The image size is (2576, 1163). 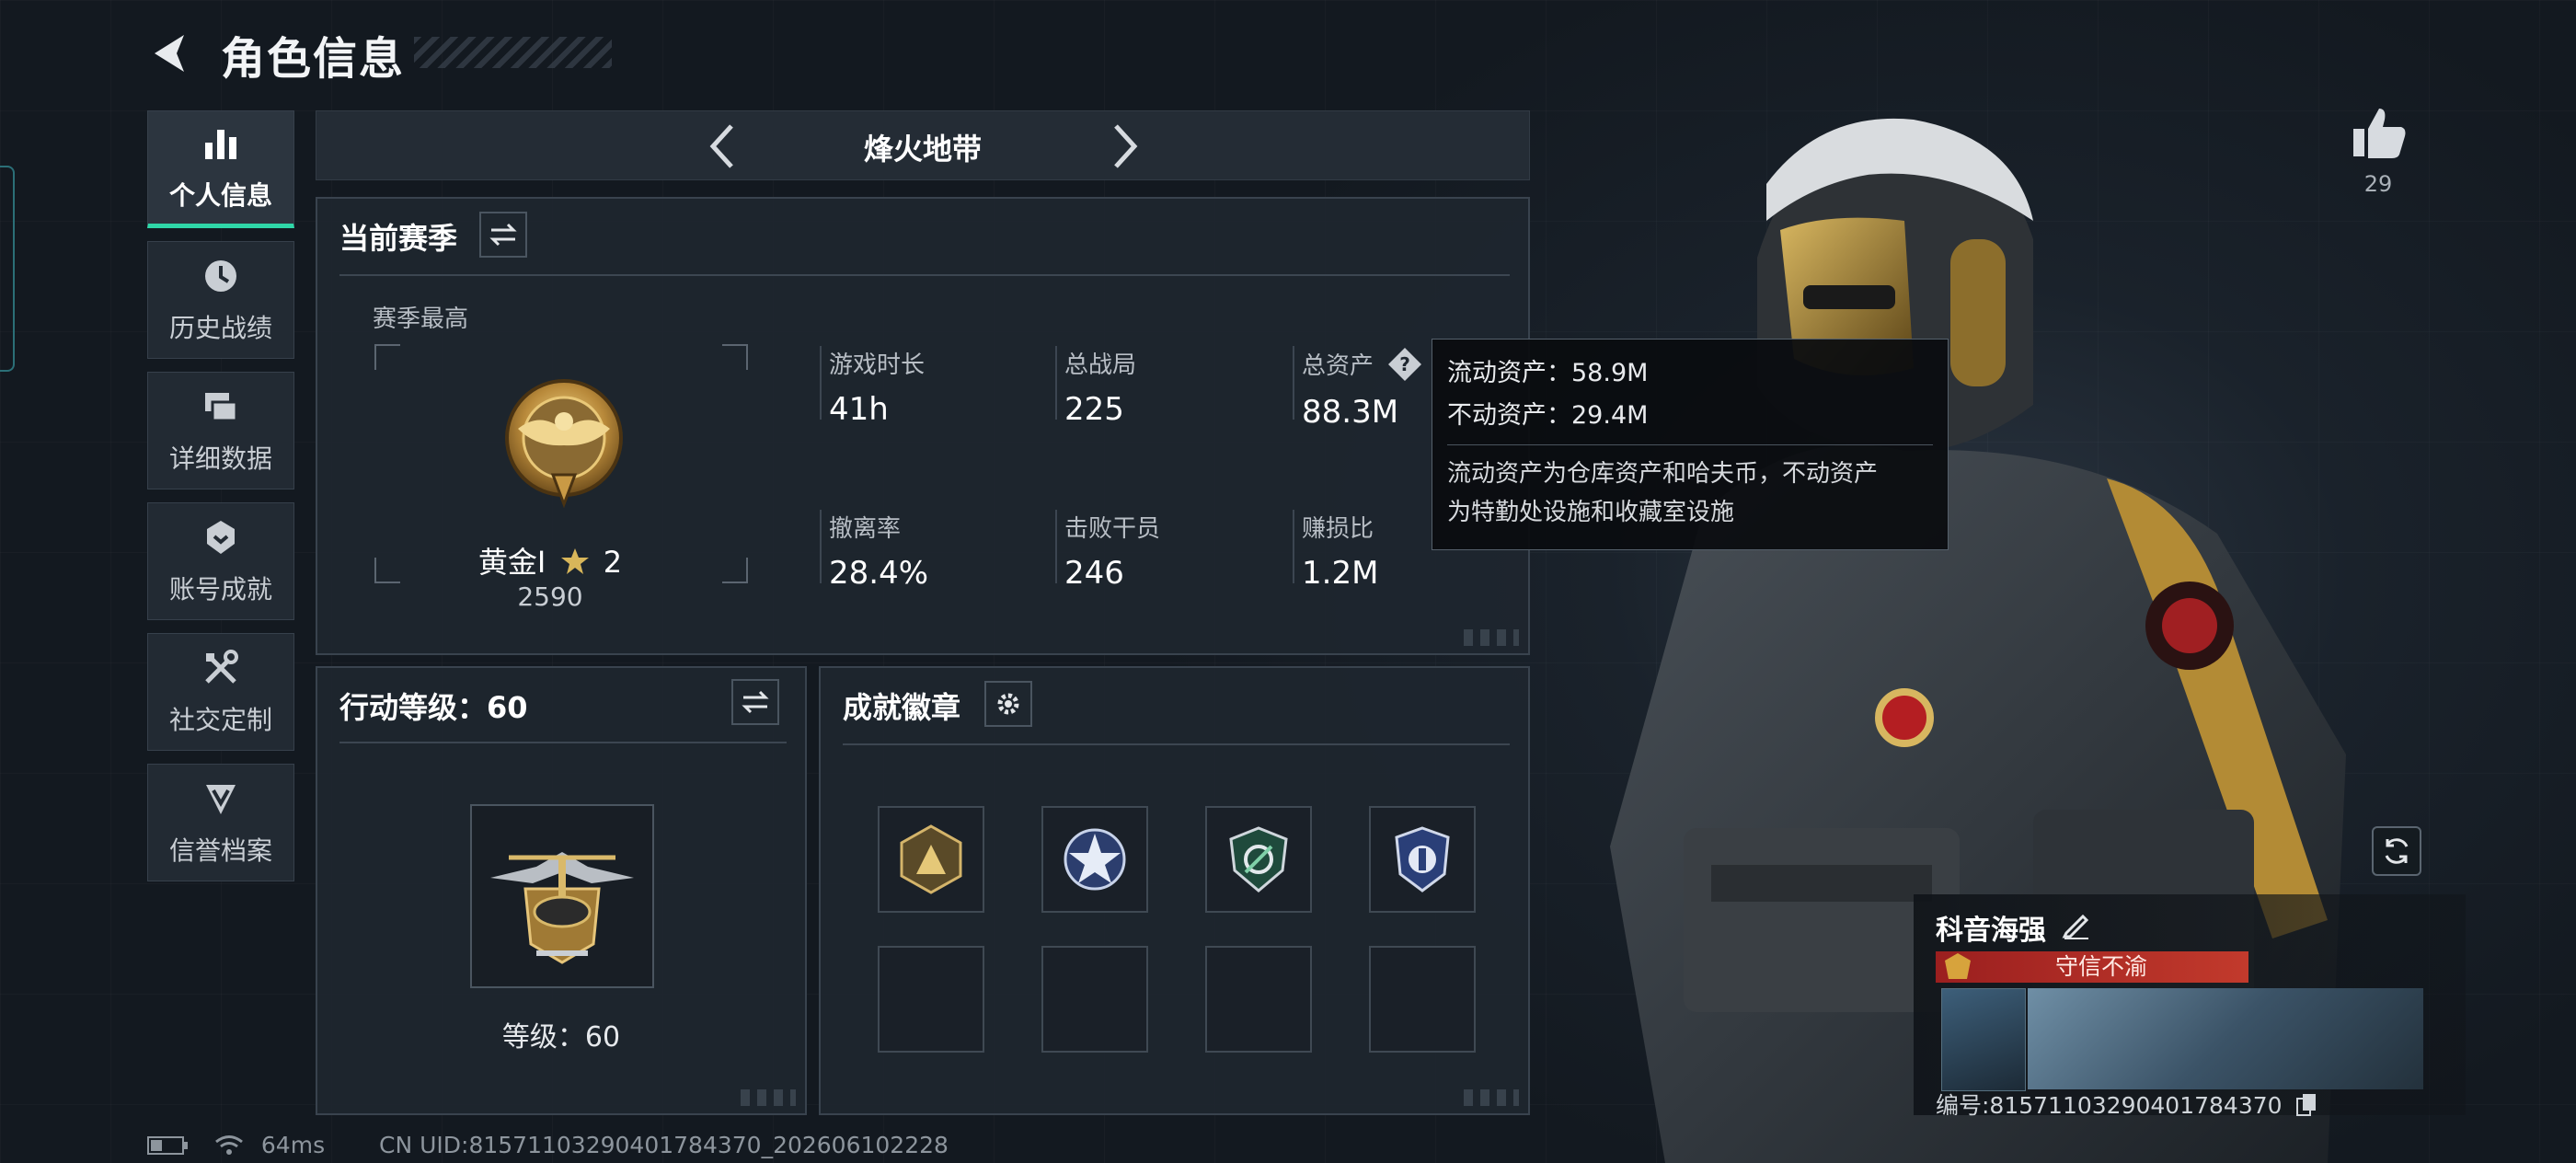 I want to click on battery-icon, so click(x=167, y=1146).